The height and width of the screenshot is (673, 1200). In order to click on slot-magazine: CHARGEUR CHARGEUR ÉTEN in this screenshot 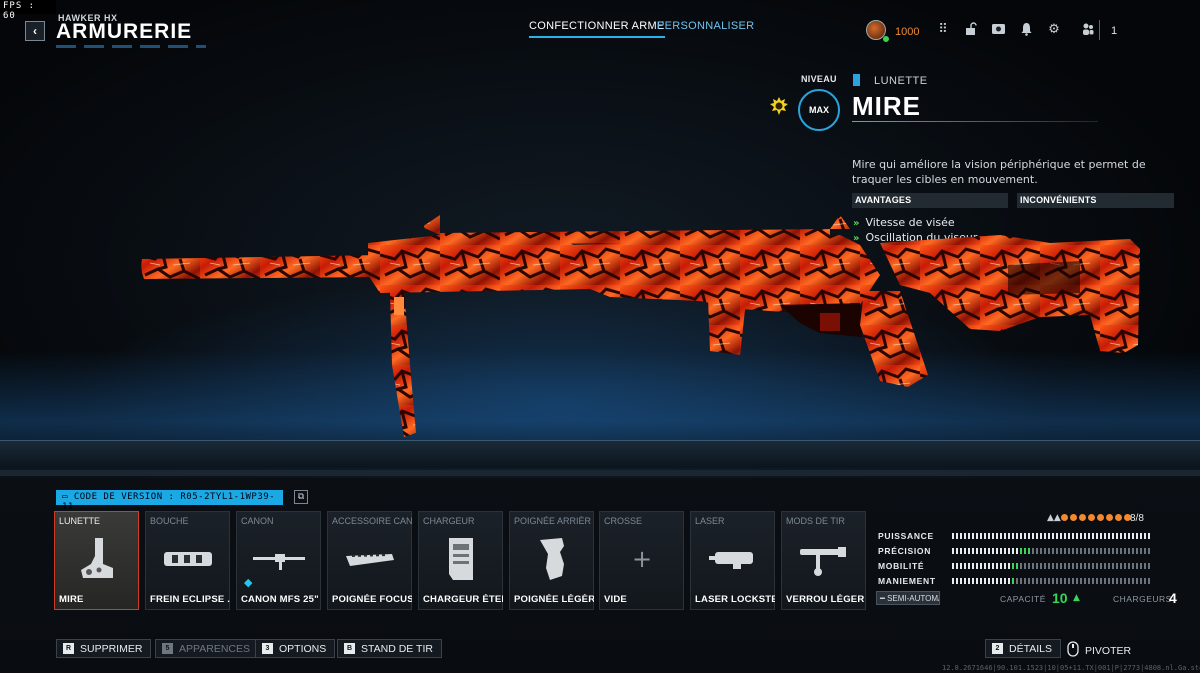, I will do `click(460, 560)`.